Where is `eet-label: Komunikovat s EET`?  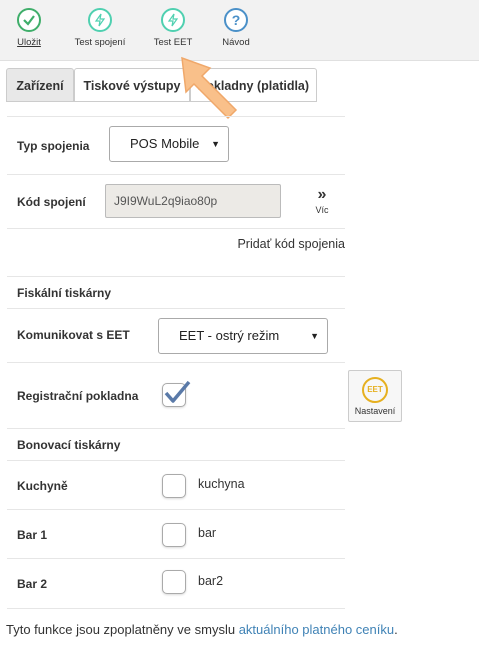 eet-label: Komunikovat s EET is located at coordinates (73, 335).